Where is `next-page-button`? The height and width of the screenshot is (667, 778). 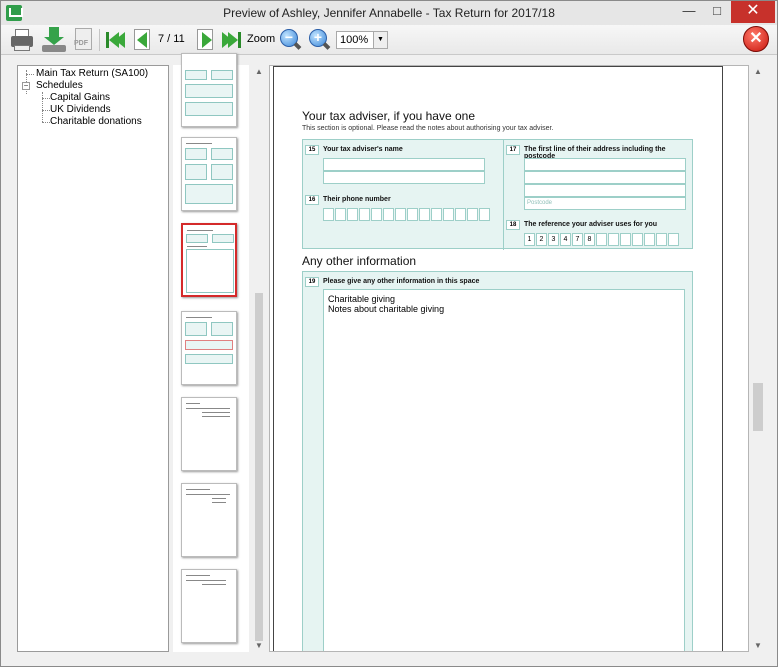 next-page-button is located at coordinates (205, 40).